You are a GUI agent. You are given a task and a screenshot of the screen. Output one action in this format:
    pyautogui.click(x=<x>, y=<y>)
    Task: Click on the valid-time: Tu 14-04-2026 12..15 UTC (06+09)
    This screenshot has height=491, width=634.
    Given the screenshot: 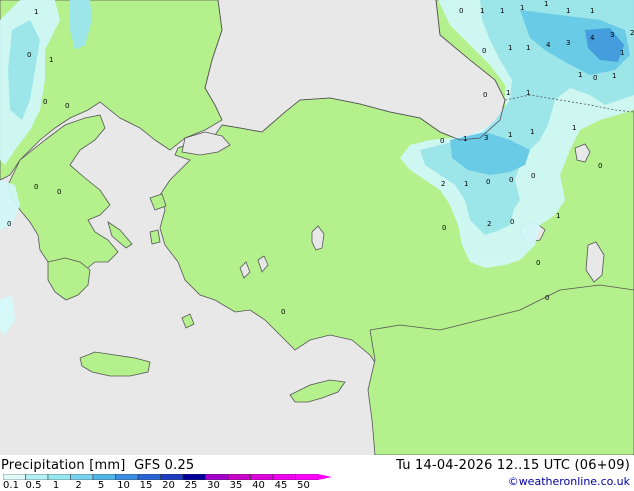 What is the action you would take?
    pyautogui.click(x=513, y=465)
    